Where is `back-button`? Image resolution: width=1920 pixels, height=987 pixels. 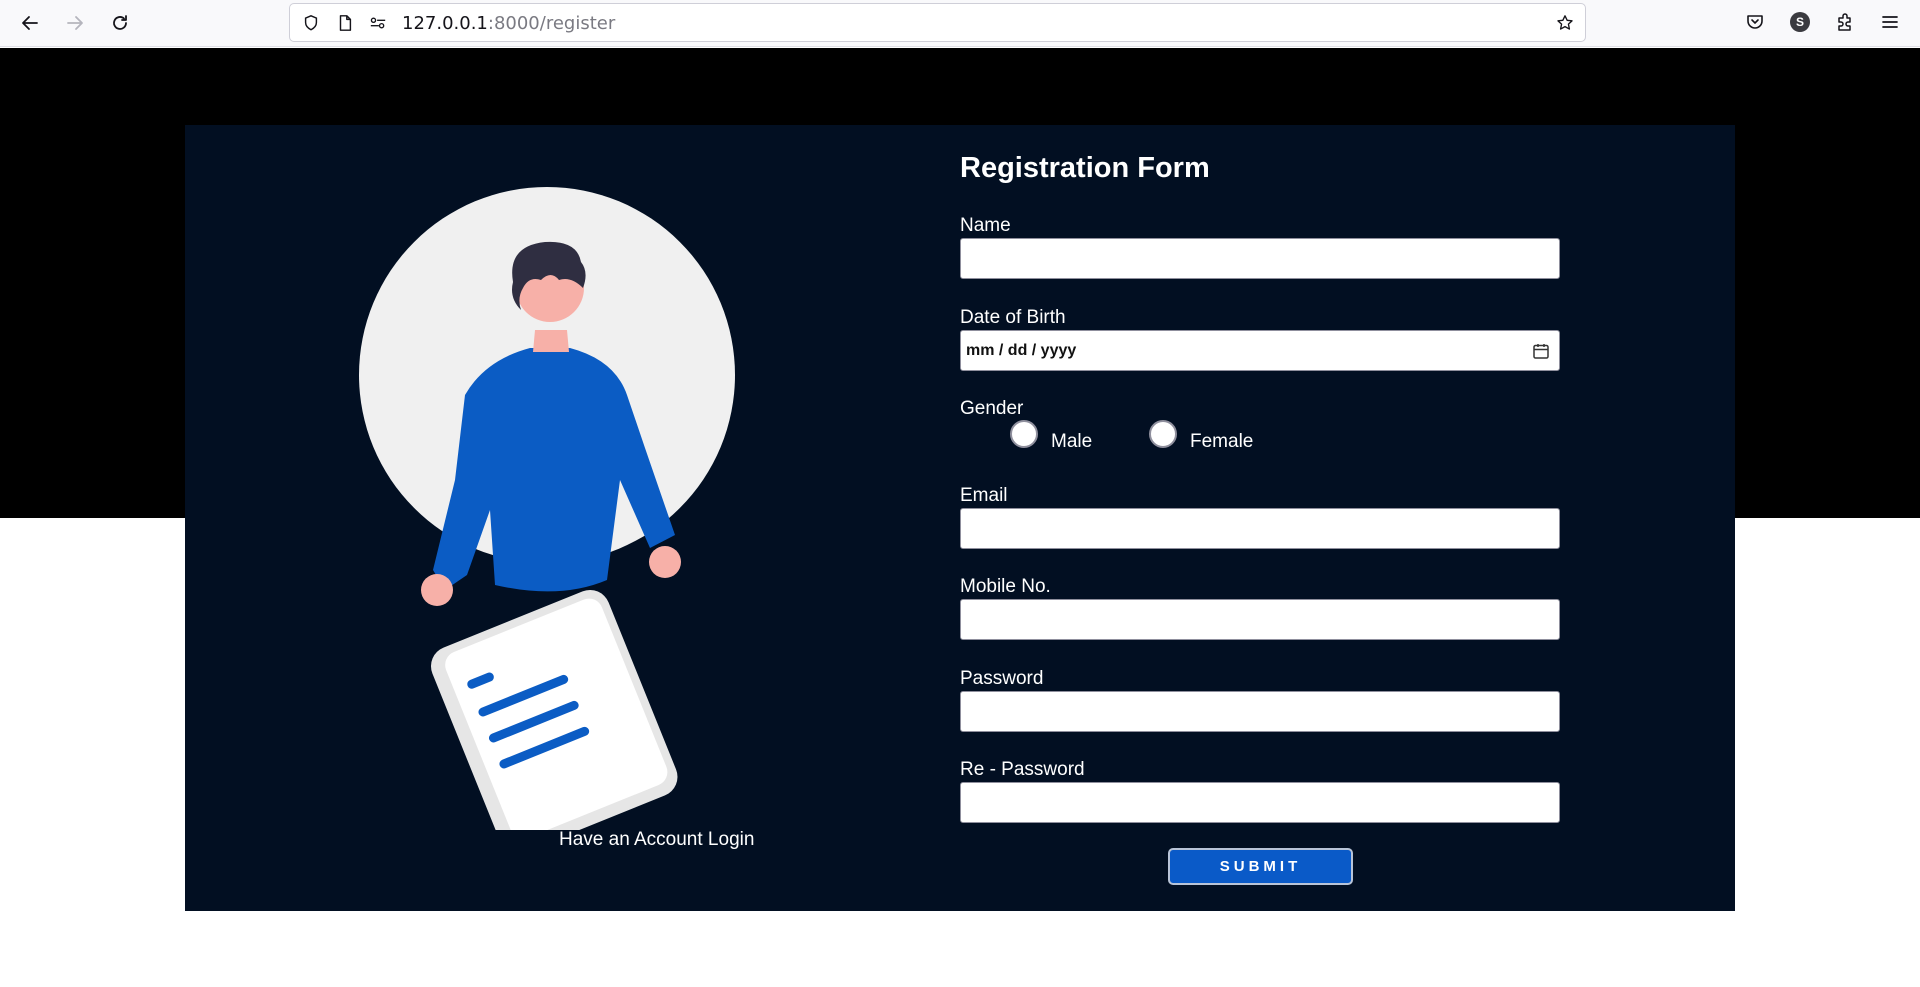 back-button is located at coordinates (30, 23).